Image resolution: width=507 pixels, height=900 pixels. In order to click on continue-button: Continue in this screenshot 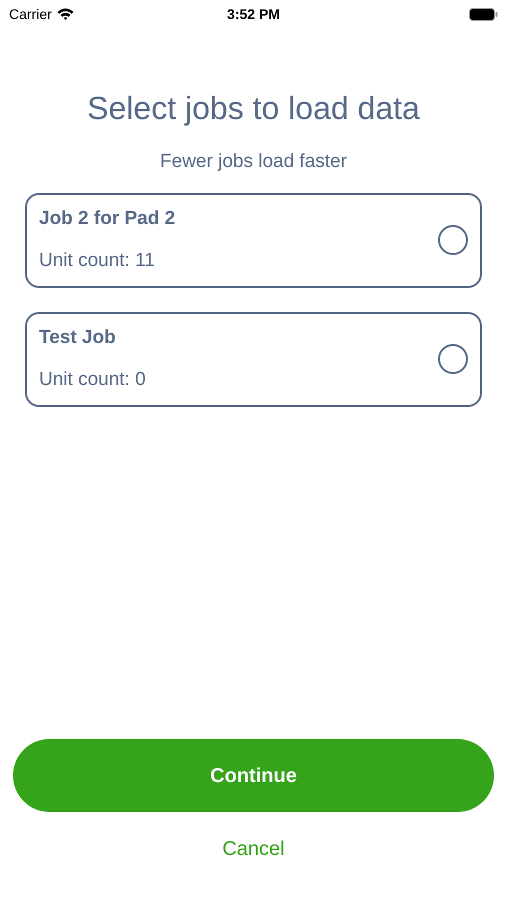, I will do `click(253, 775)`.